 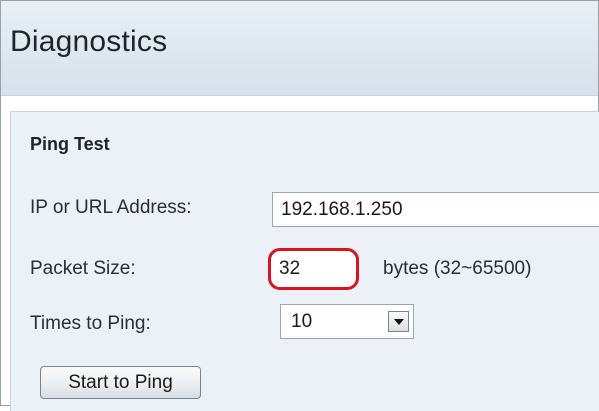 I want to click on times-to-ping-label: Times to Ping:, so click(x=90, y=323).